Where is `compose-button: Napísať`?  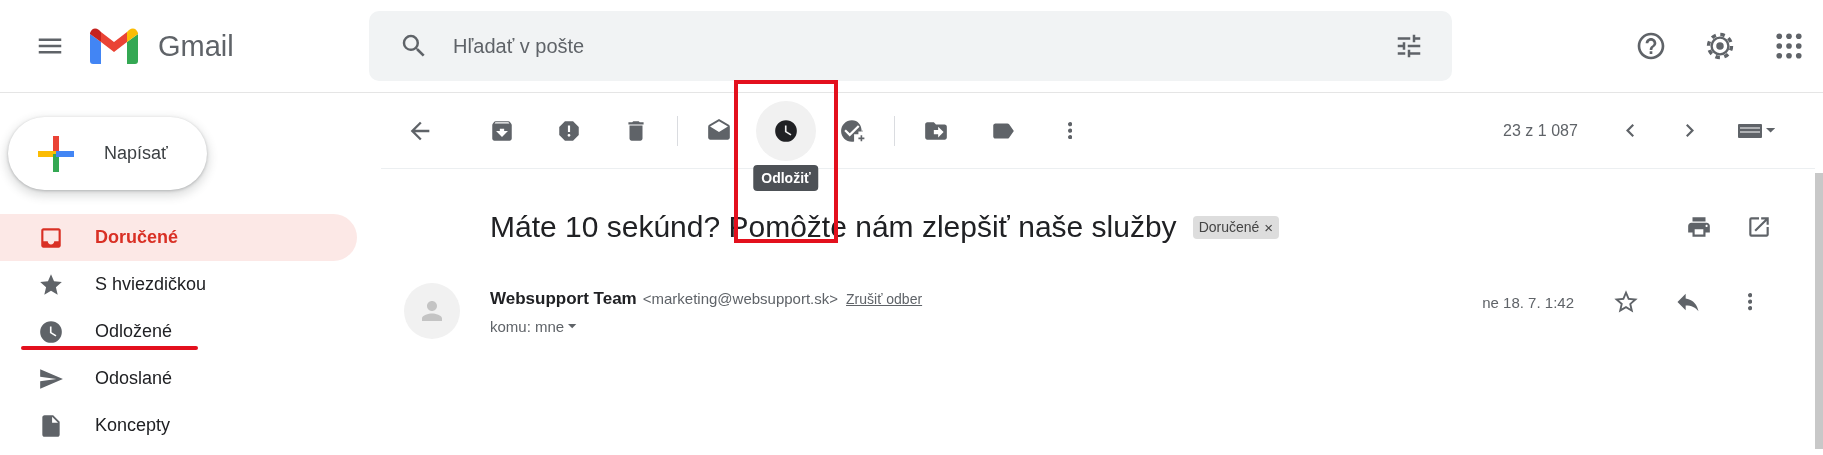 compose-button: Napísať is located at coordinates (107, 153).